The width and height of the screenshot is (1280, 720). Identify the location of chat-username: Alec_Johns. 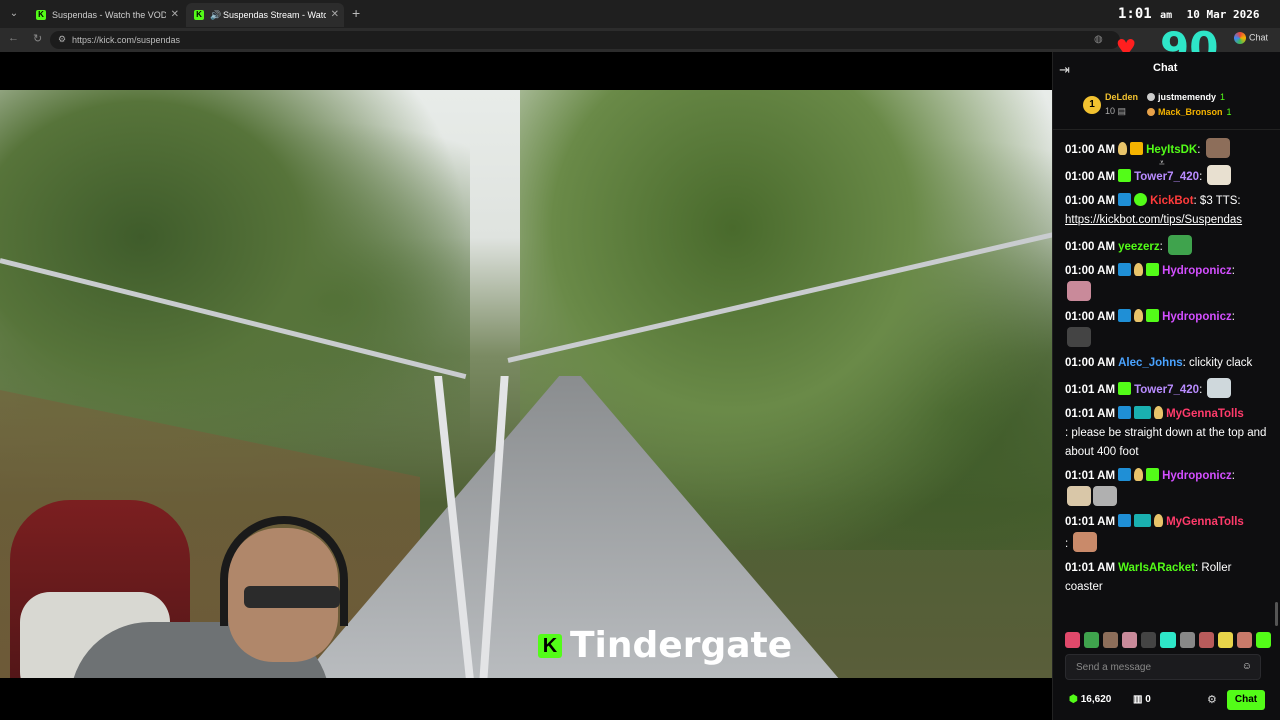
(1150, 363).